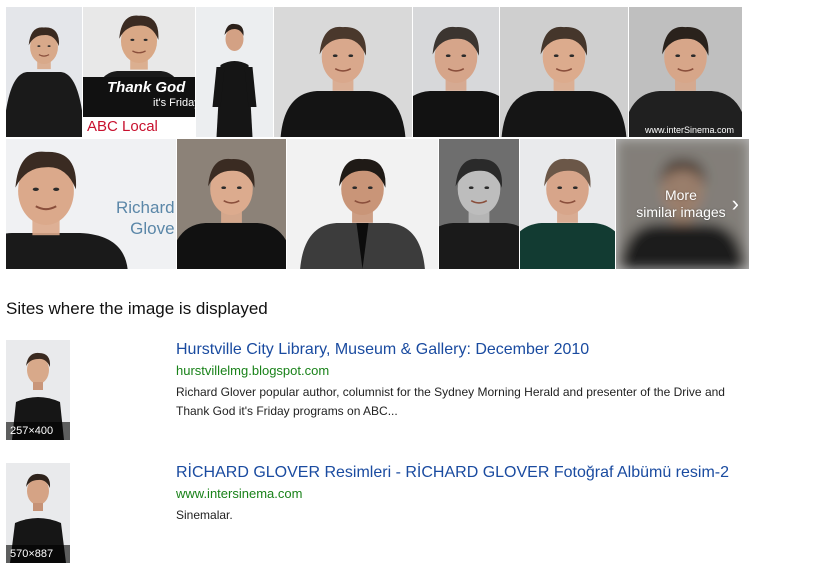 The width and height of the screenshot is (820, 576). What do you see at coordinates (146, 87) in the screenshot?
I see `banner-title: Thank God` at bounding box center [146, 87].